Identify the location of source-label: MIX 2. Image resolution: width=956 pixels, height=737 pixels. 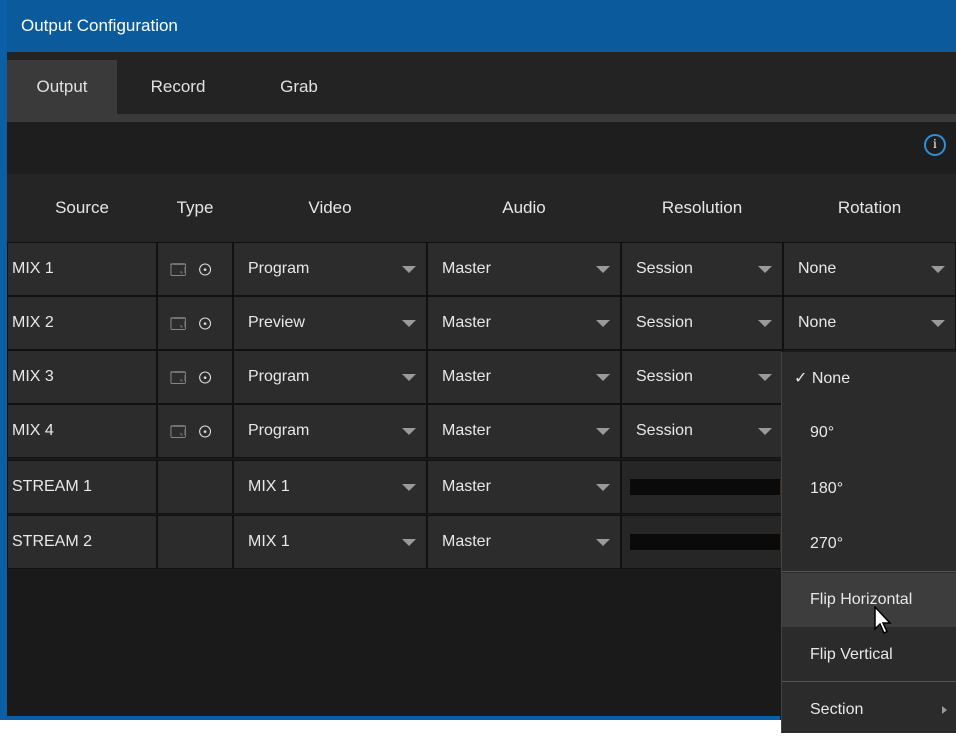
(33, 322).